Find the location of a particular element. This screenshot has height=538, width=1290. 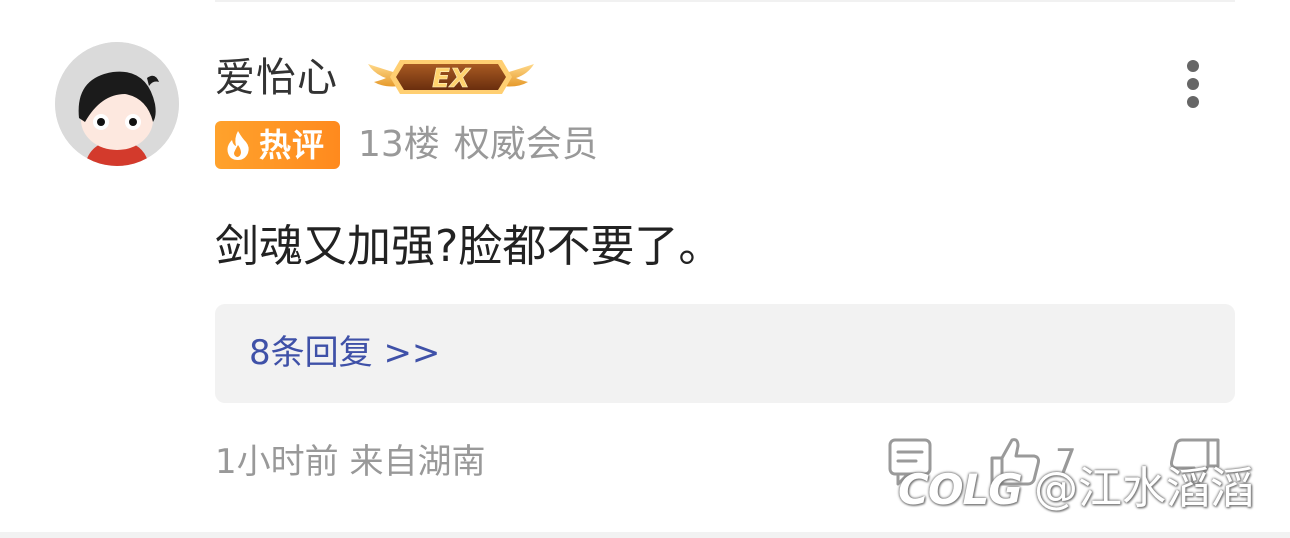

avatar-illustration is located at coordinates (117, 104).